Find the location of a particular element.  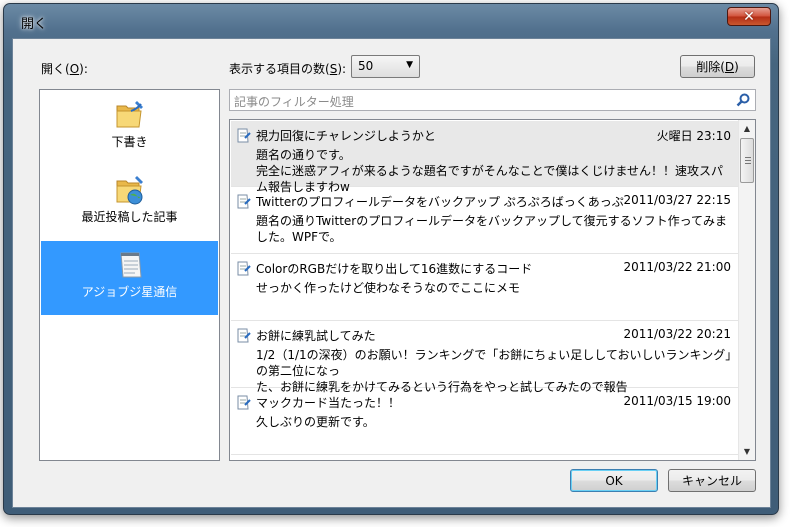

post-title: お餅に練乳試してみた is located at coordinates (316, 336).